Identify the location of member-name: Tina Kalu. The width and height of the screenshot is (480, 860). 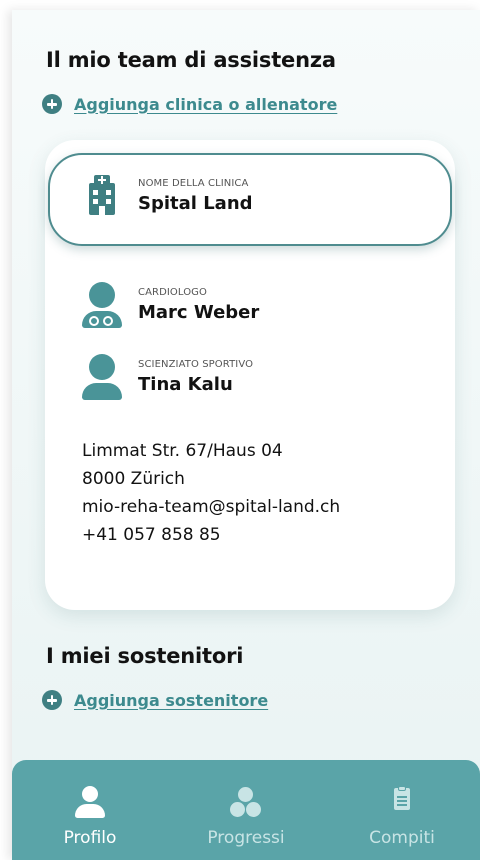
(185, 384).